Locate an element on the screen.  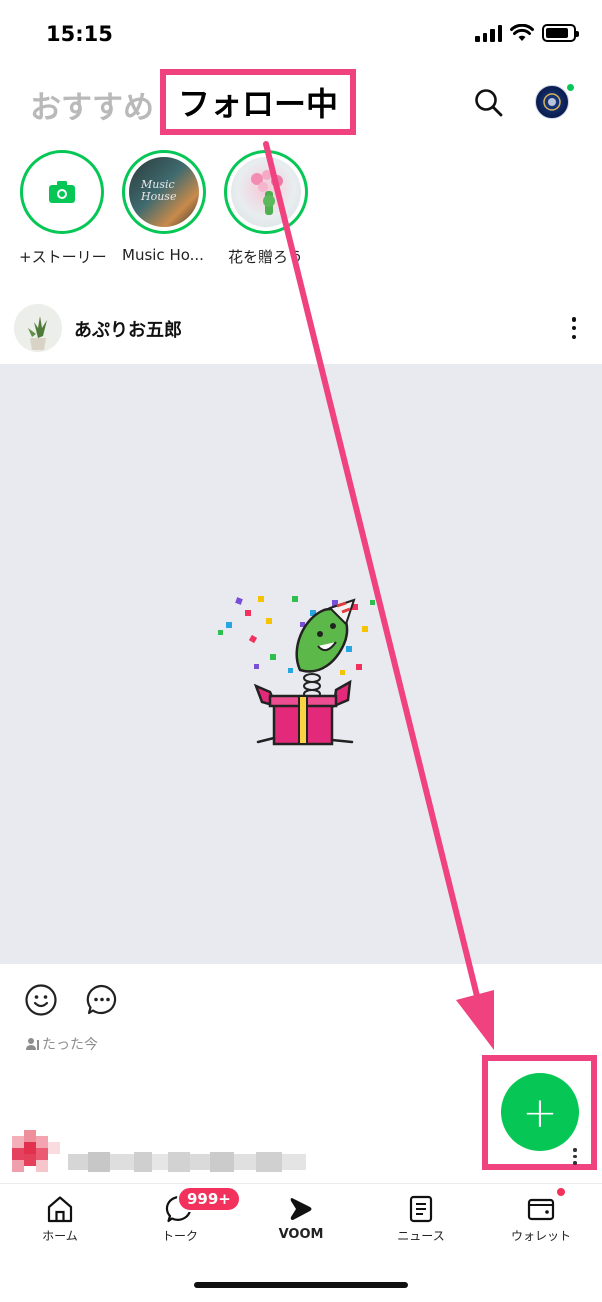
profile-avatar is located at coordinates (552, 102).